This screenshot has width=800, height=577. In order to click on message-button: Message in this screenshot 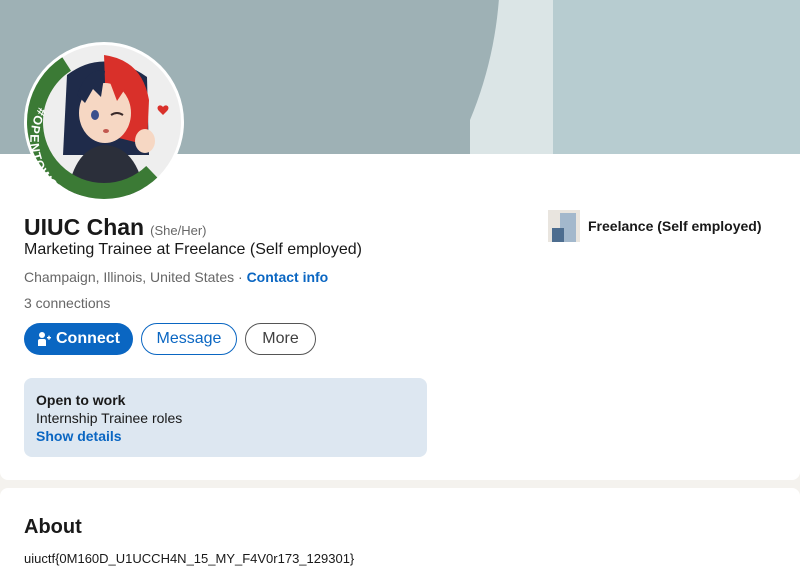, I will do `click(189, 339)`.